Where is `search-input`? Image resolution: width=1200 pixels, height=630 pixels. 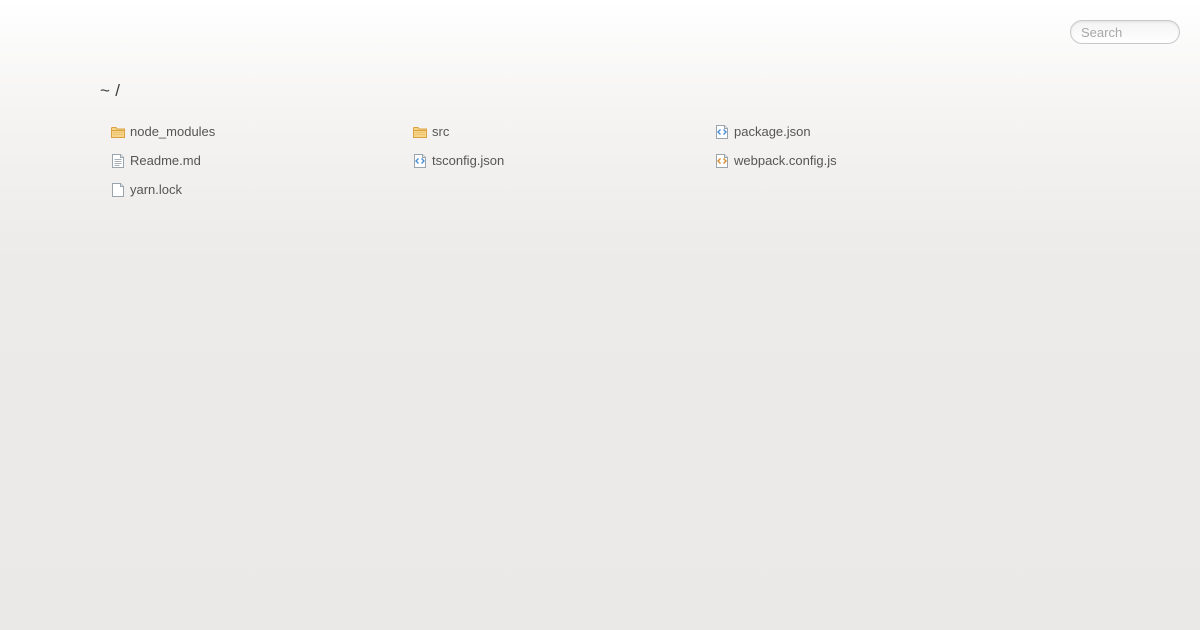
search-input is located at coordinates (1125, 32).